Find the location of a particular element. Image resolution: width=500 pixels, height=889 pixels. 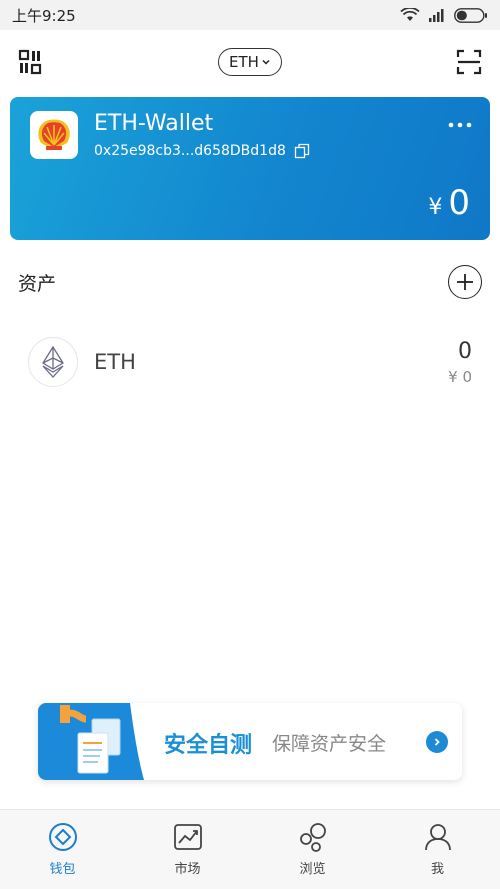

tab-label: 我 is located at coordinates (437, 869).